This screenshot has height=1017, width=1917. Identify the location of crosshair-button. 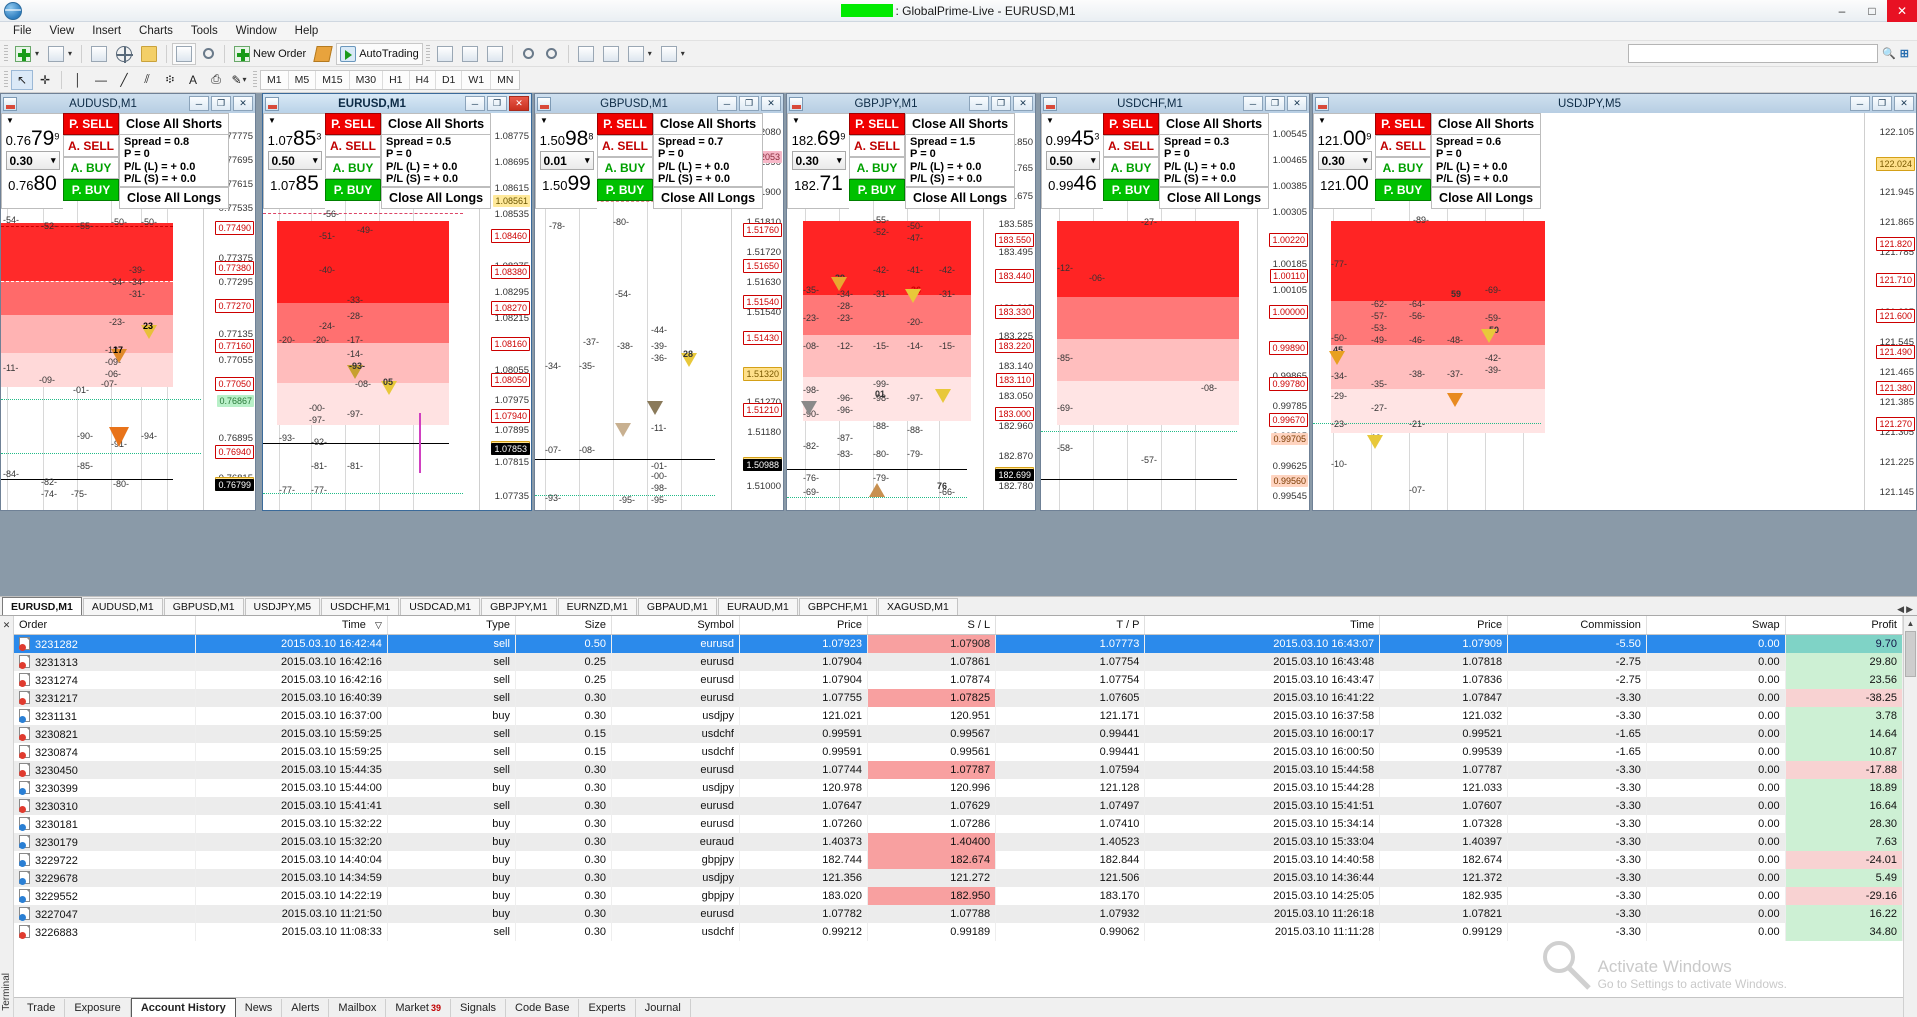
(124, 54).